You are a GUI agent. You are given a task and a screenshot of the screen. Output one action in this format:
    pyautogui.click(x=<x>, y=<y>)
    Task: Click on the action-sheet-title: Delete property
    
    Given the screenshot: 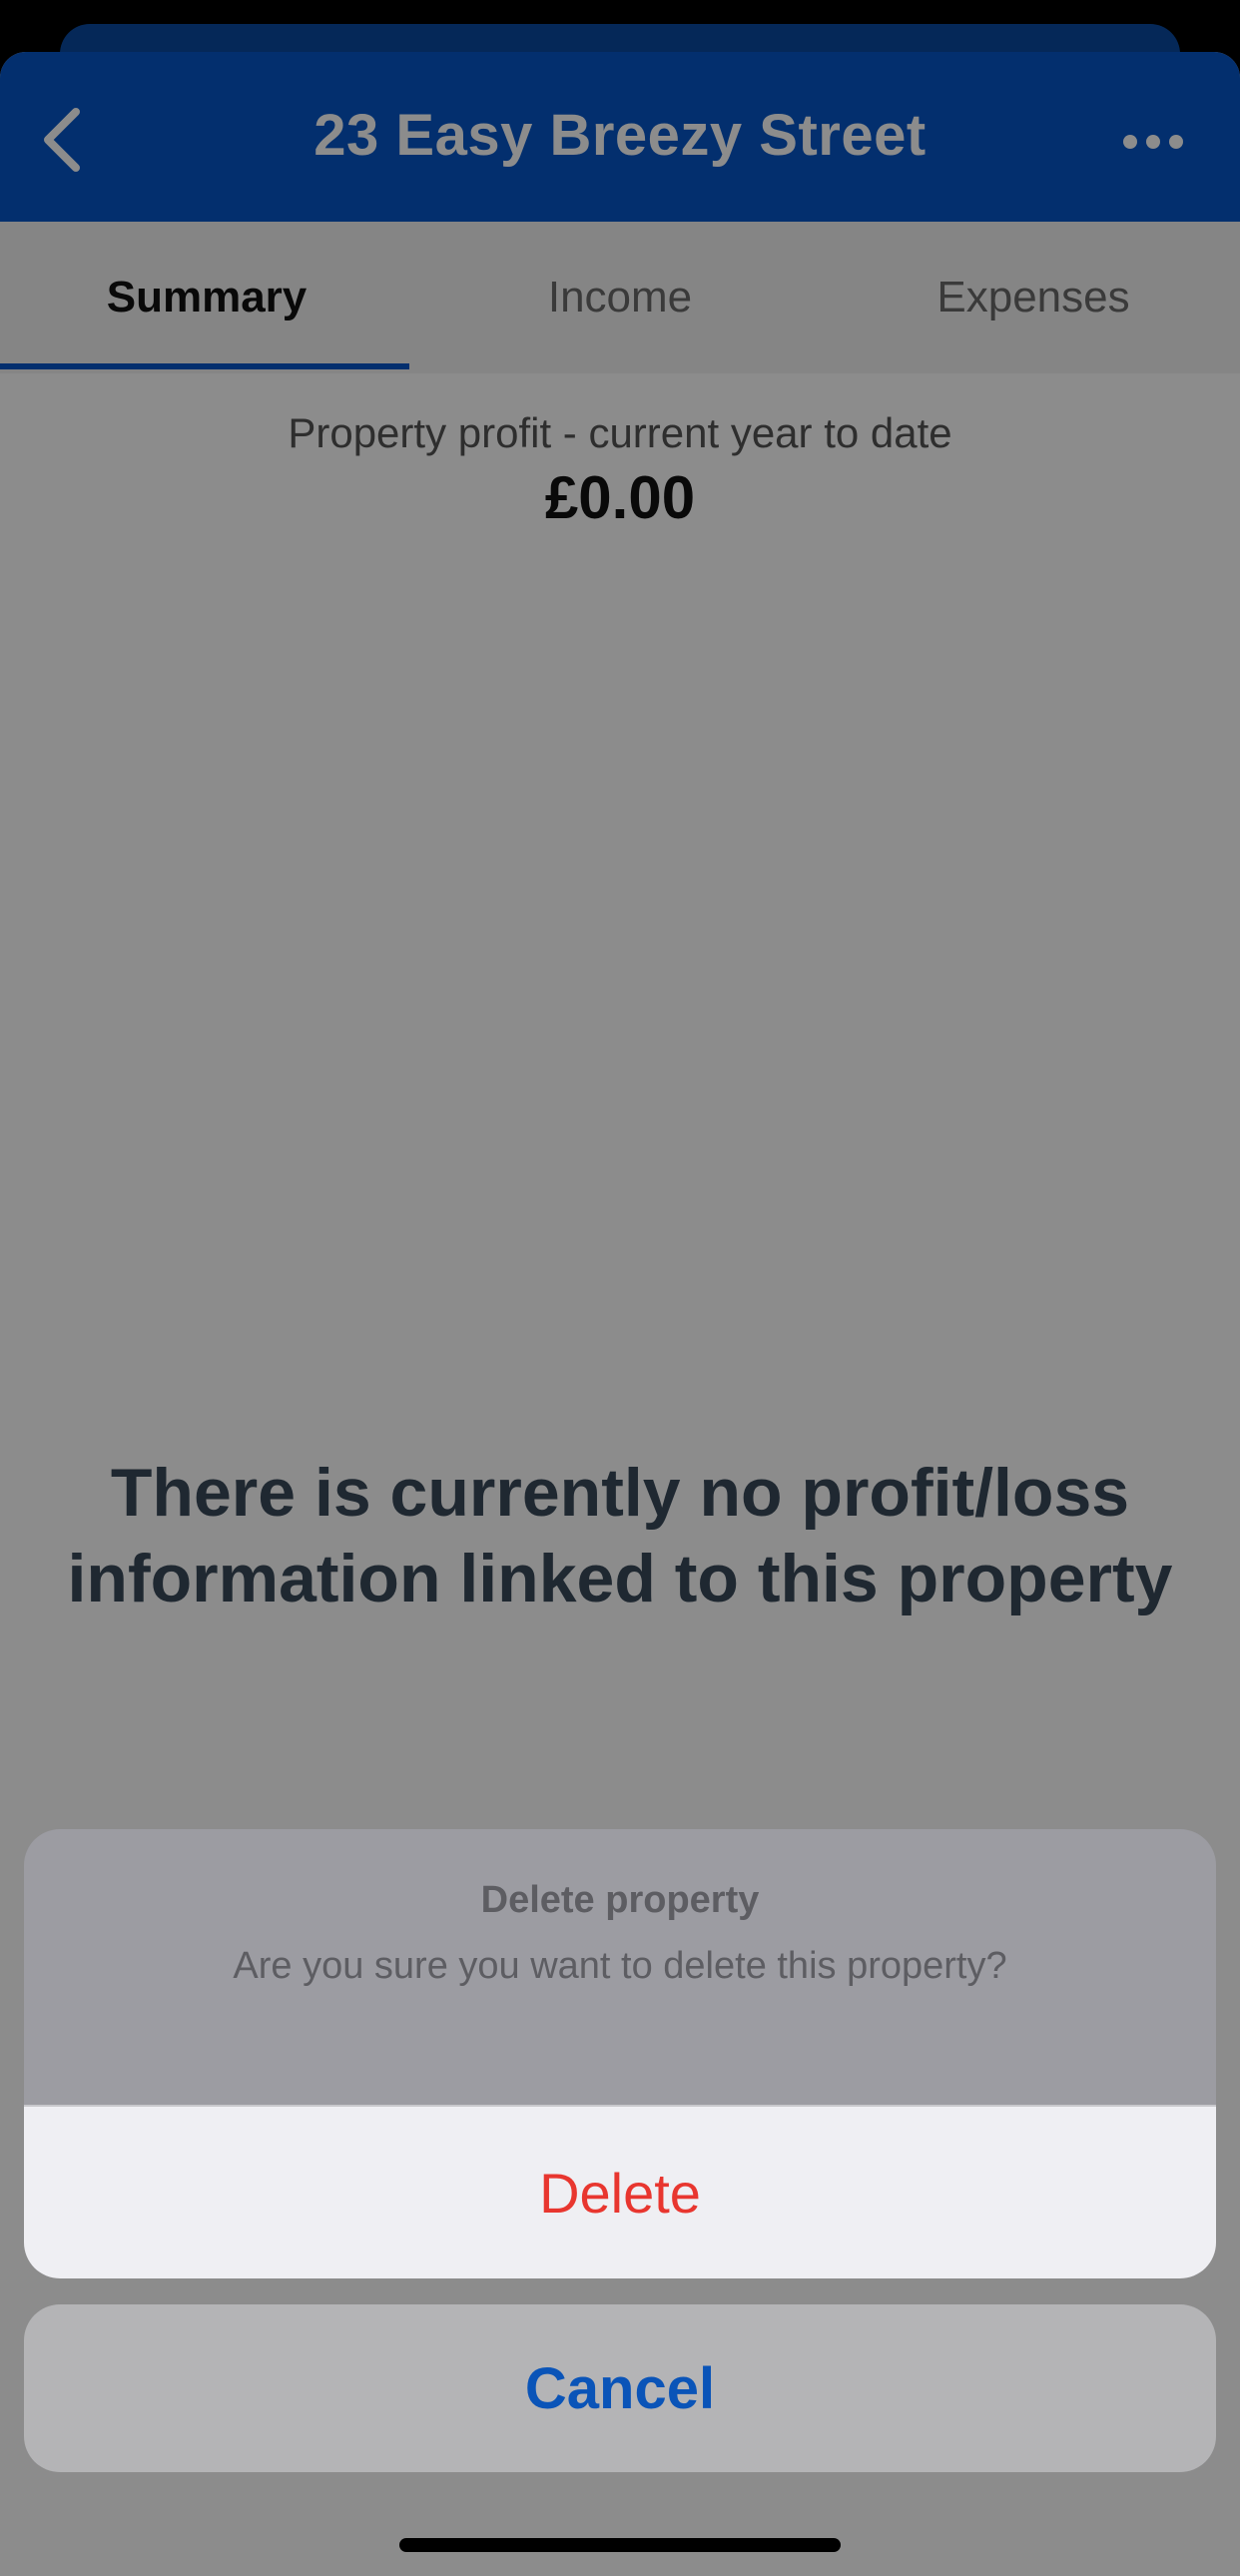 What is the action you would take?
    pyautogui.click(x=620, y=1900)
    